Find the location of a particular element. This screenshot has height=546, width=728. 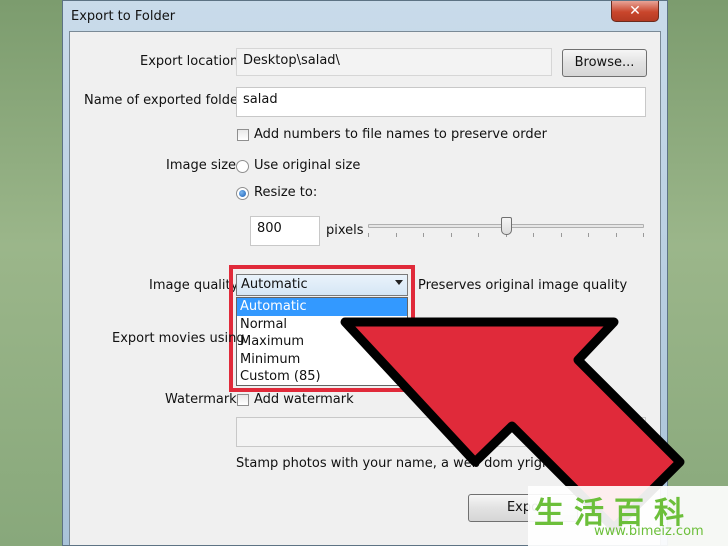

site-logo-url: www.bimeiz.com is located at coordinates (649, 531).